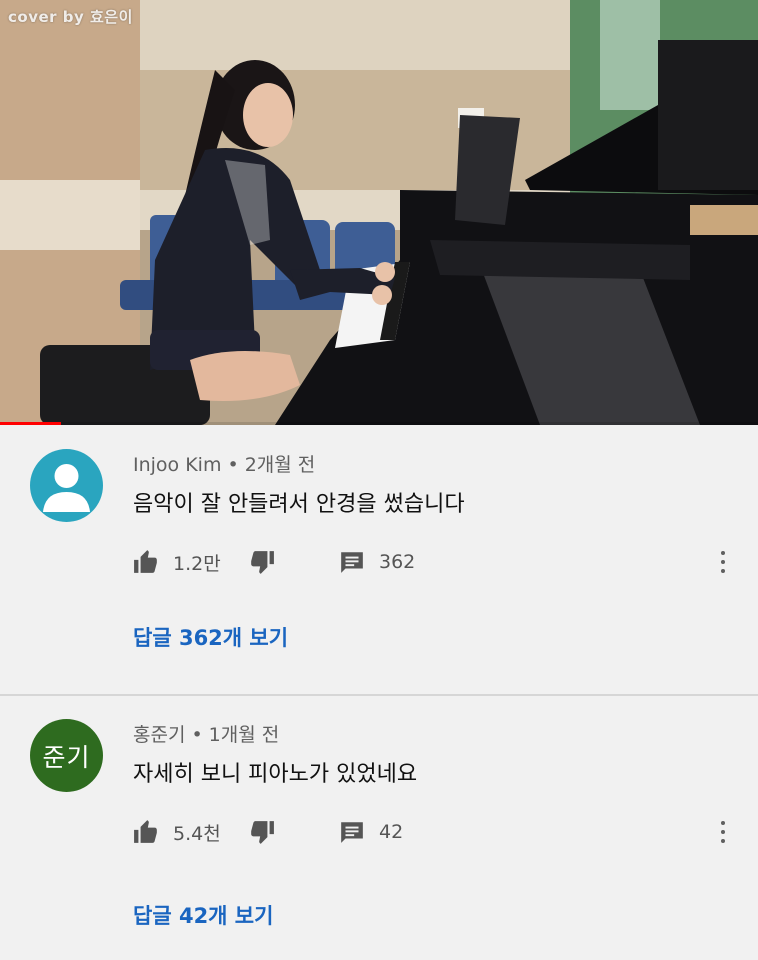  Describe the element at coordinates (280, 465) in the screenshot. I see `comment-time: 2개월 전` at that location.